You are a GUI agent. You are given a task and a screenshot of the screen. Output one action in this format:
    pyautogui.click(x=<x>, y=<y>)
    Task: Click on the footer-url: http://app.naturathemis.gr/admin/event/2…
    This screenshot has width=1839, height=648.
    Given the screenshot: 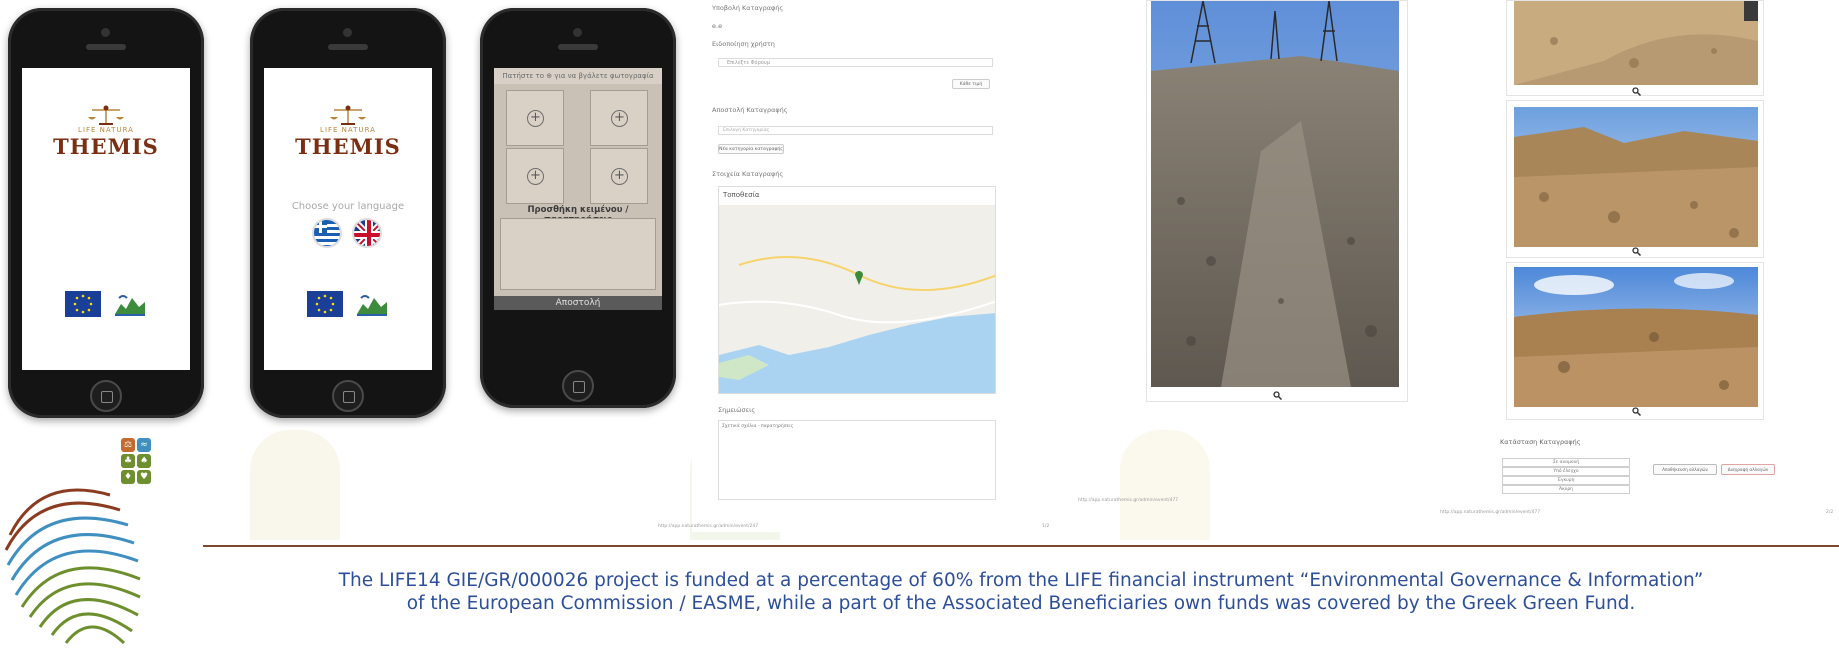 What is the action you would take?
    pyautogui.click(x=708, y=526)
    